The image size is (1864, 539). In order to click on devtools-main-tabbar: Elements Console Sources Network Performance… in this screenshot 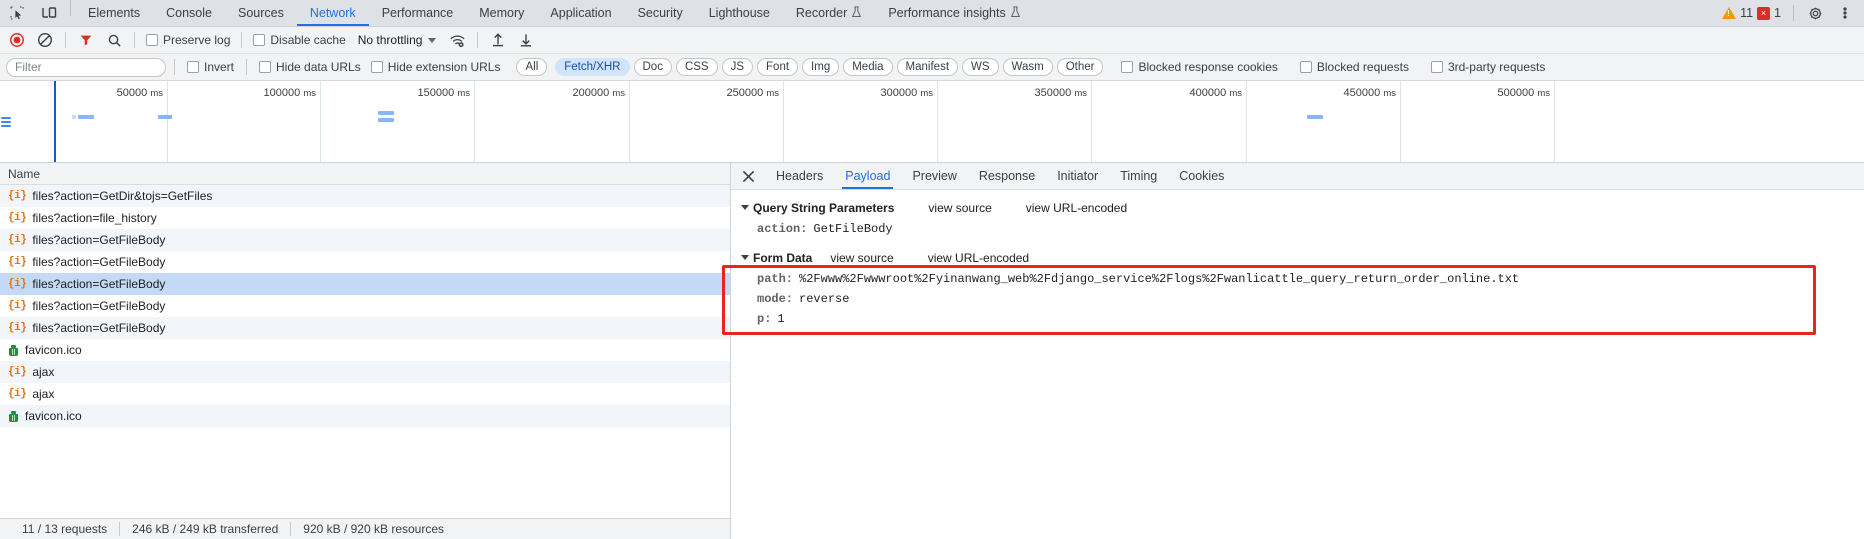, I will do `click(932, 13)`.